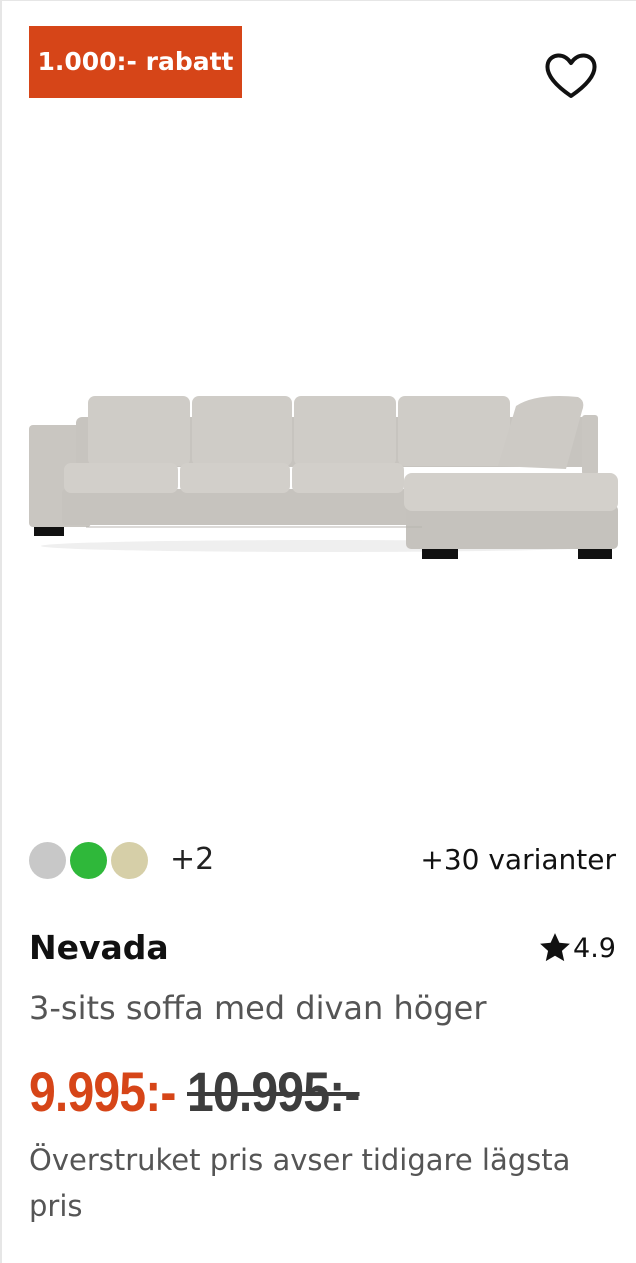 The image size is (636, 1263). What do you see at coordinates (594, 948) in the screenshot?
I see `rating-value: 4.9` at bounding box center [594, 948].